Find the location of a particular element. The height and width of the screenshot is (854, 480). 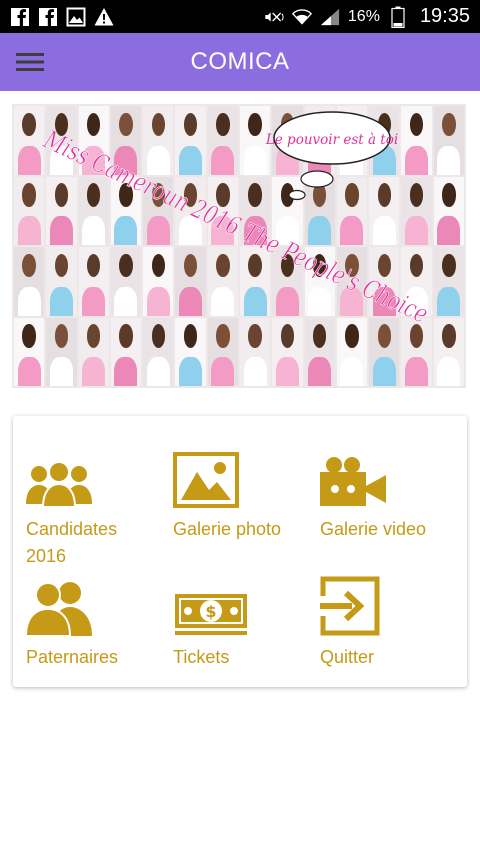

menu-label: Candidates 2016 is located at coordinates (72, 542).